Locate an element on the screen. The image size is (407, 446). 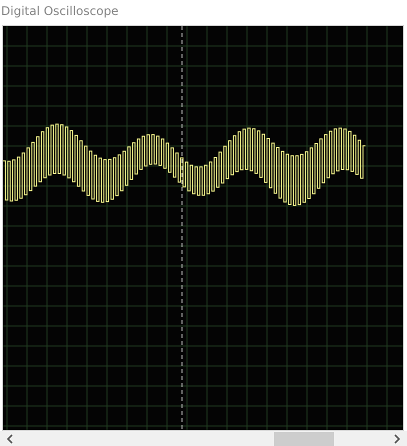
horizontal-scrollbar is located at coordinates (203, 438).